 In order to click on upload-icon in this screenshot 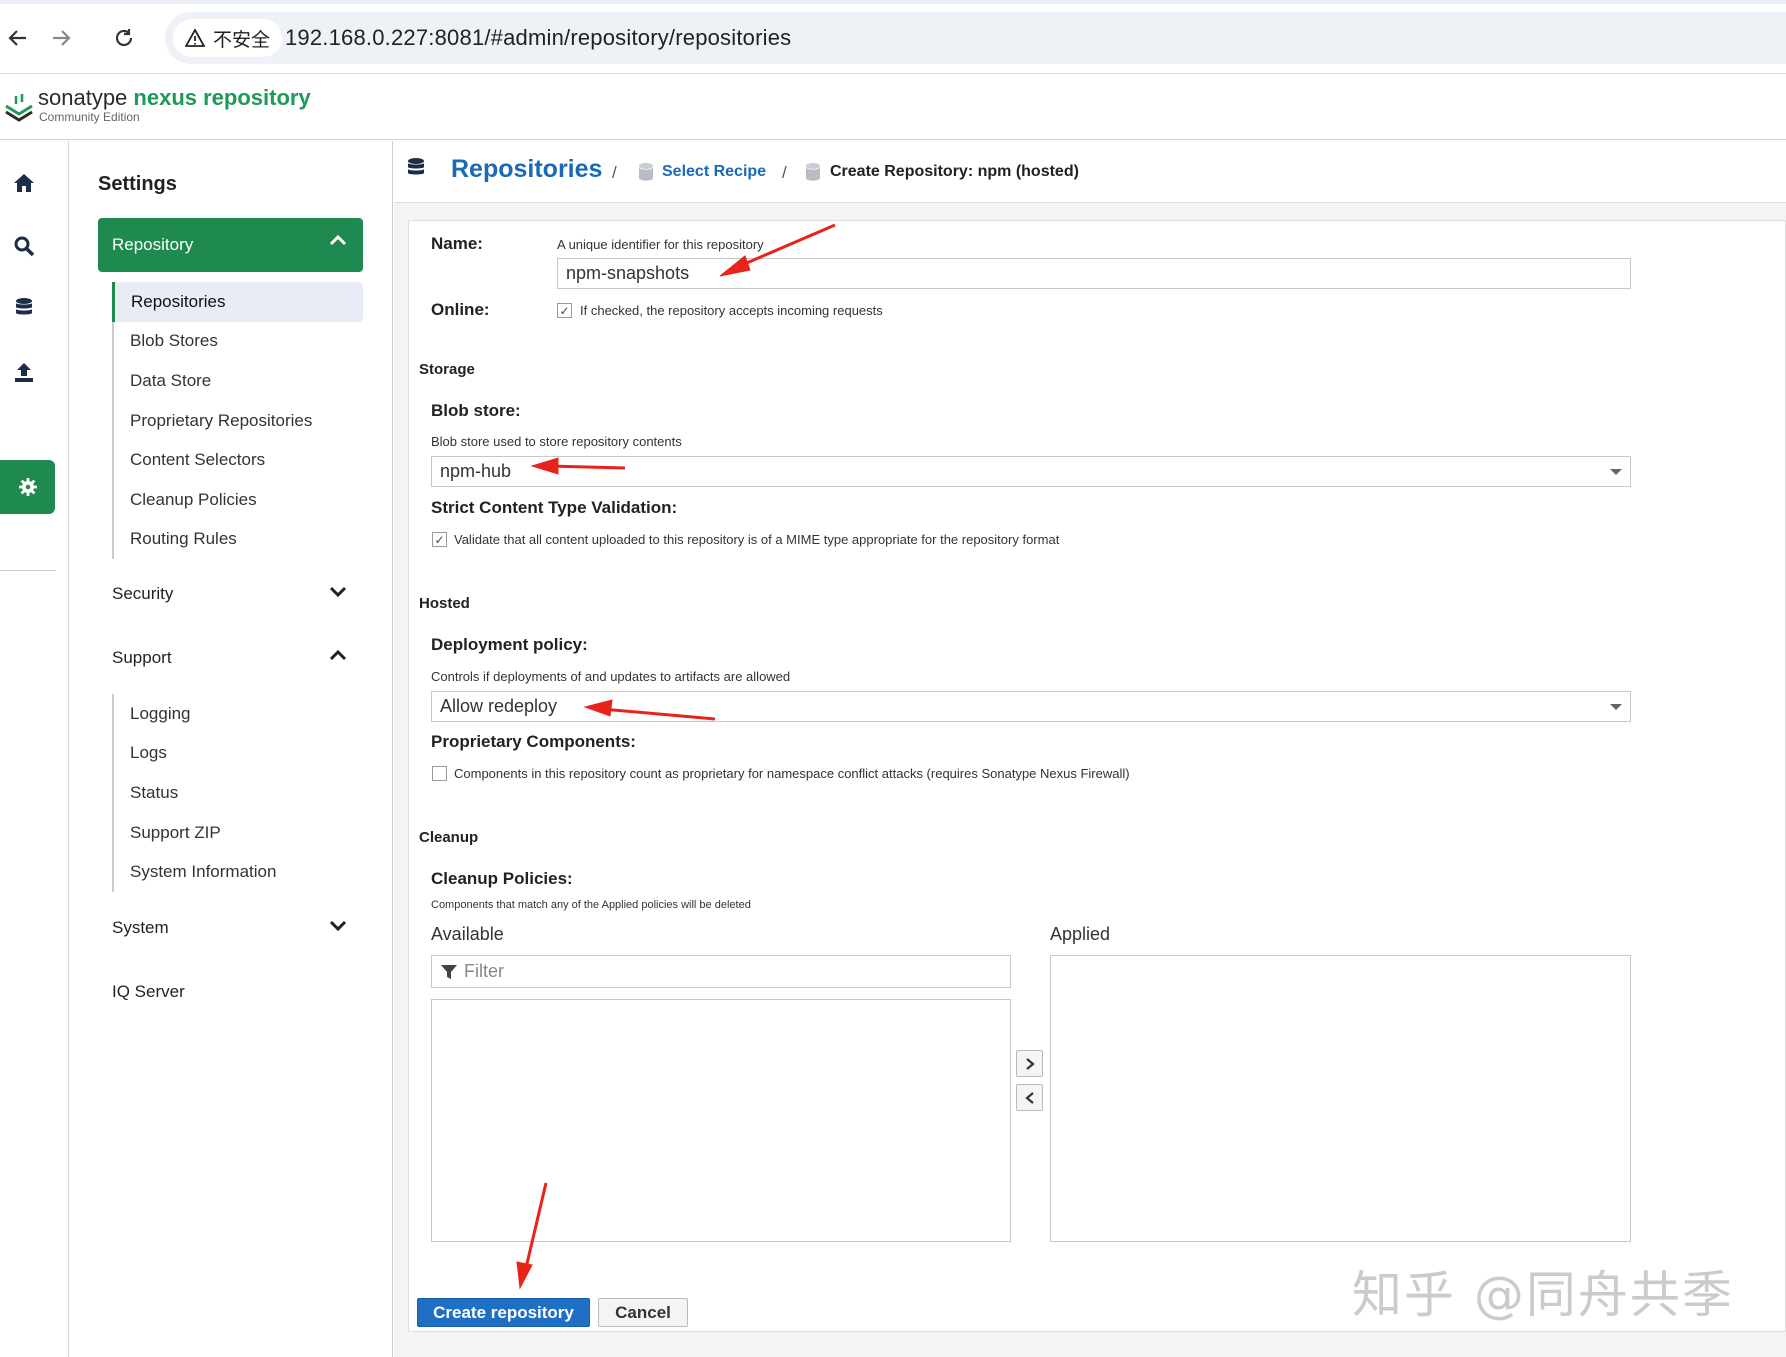, I will do `click(24, 372)`.